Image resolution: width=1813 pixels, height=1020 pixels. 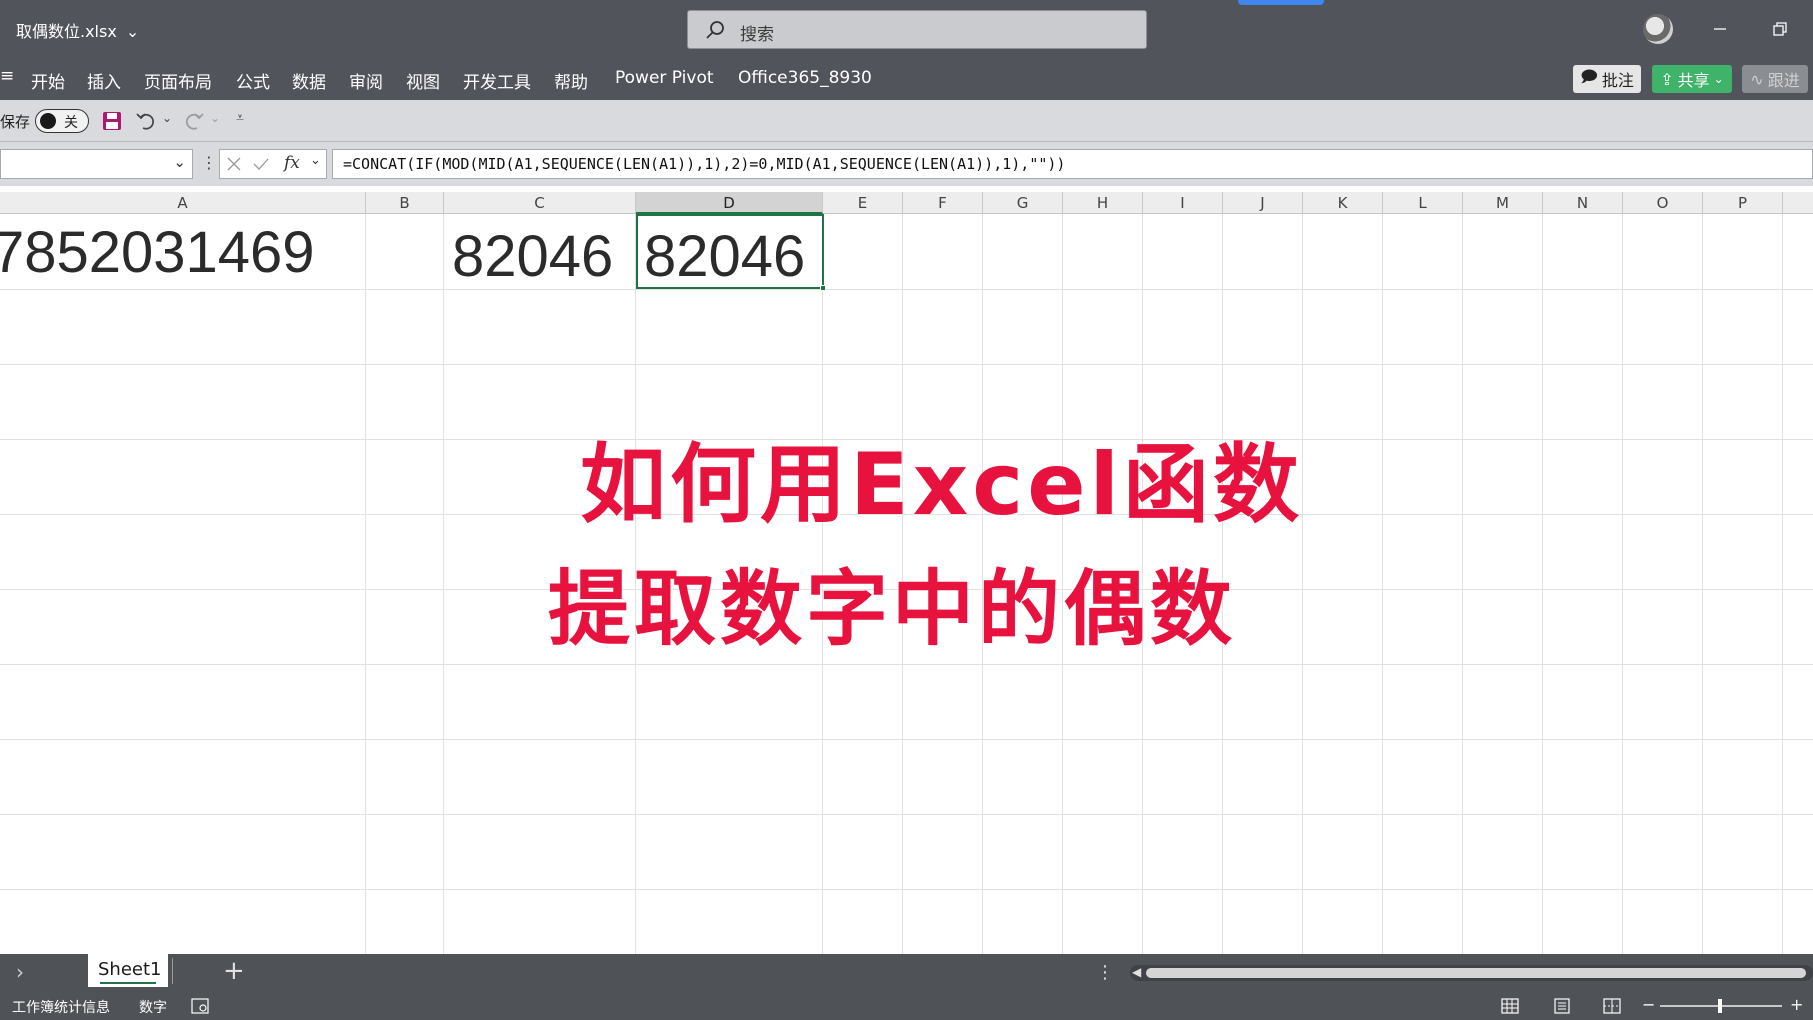 What do you see at coordinates (20, 972) in the screenshot?
I see `chevron-right-icon: ›` at bounding box center [20, 972].